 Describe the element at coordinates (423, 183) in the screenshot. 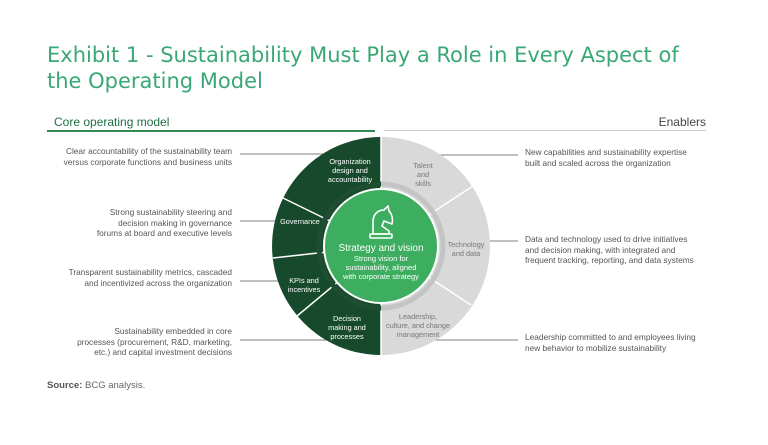

I see `segment-talent-label: skills` at that location.